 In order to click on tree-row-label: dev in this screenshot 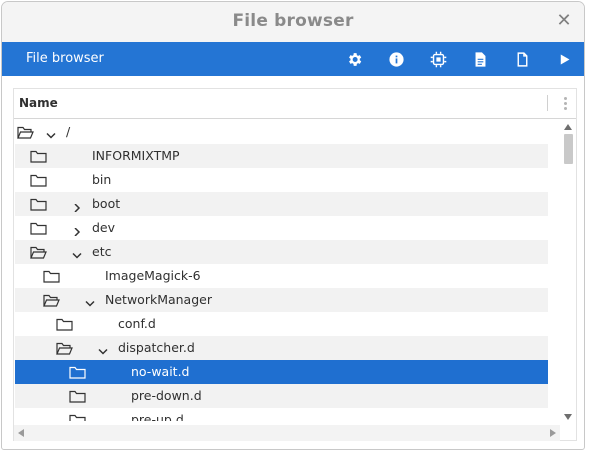, I will do `click(104, 227)`.